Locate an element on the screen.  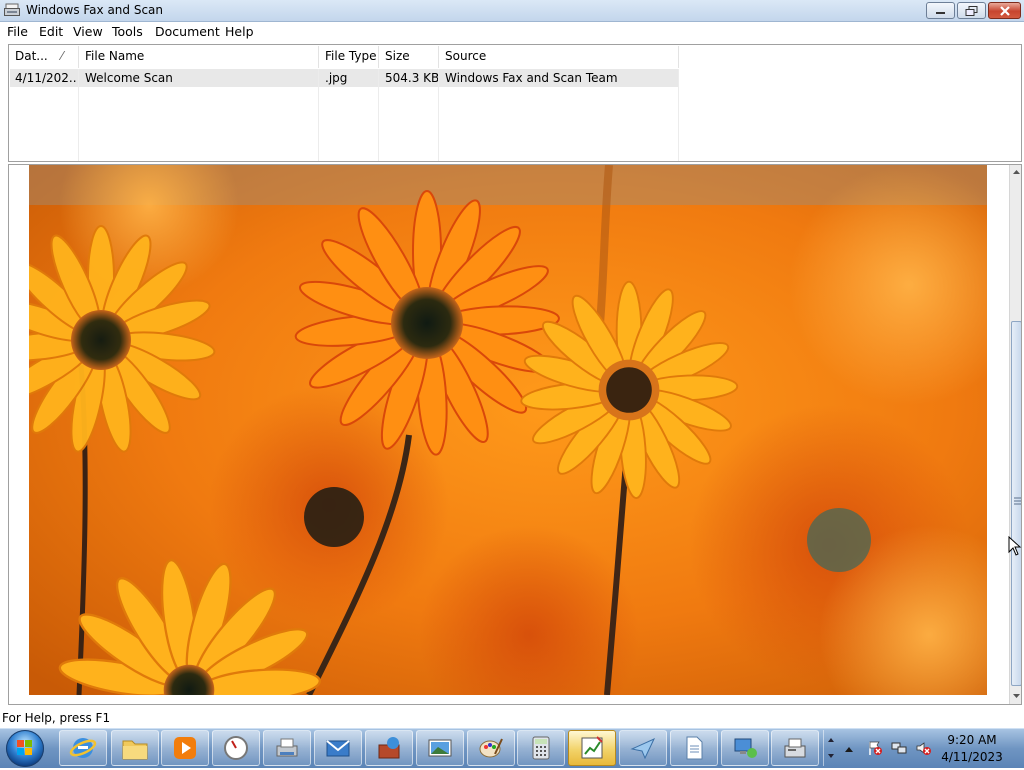
taskbar-scroll is located at coordinates (830, 748).